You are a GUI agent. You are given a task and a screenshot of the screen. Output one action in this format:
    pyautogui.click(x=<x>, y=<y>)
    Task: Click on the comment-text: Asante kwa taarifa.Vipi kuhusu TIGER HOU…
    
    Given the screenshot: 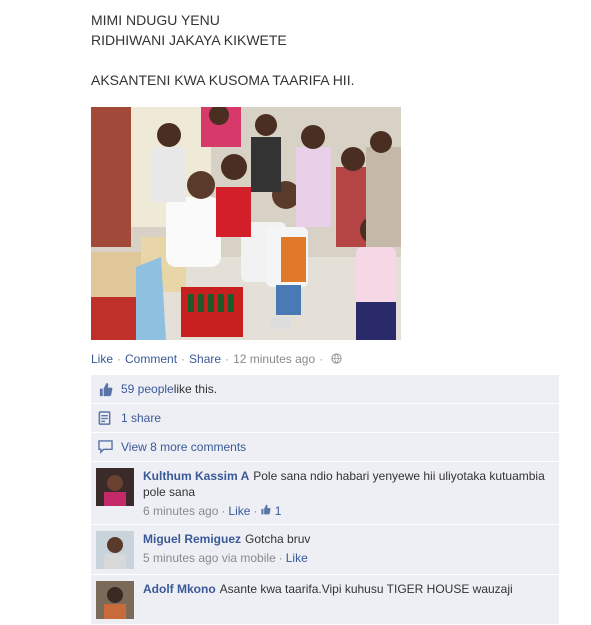 What is the action you would take?
    pyautogui.click(x=366, y=589)
    